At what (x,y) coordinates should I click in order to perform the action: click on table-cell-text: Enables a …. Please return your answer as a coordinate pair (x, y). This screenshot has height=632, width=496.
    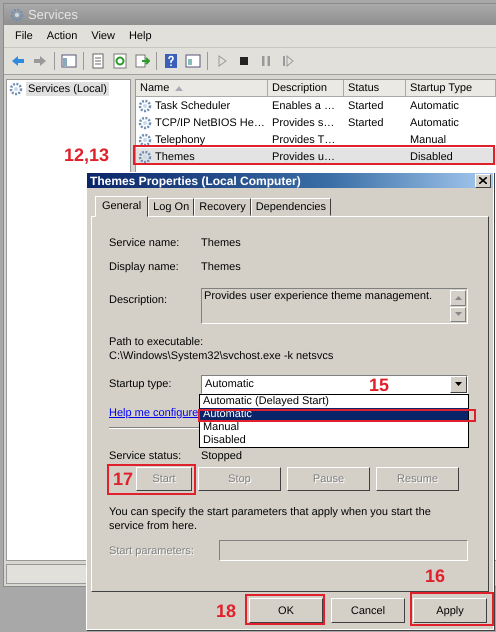
    Looking at the image, I should click on (303, 106).